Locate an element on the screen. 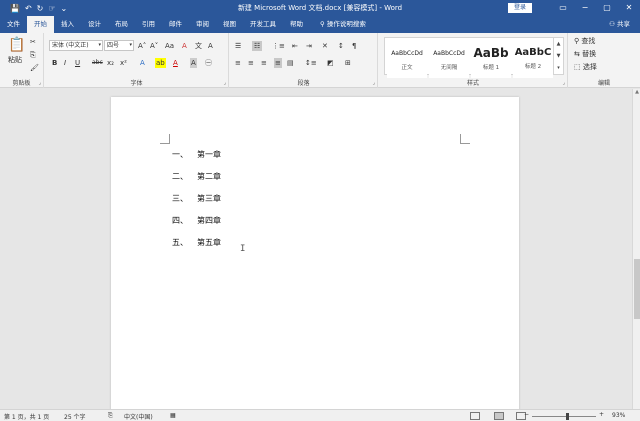  ribbon-display-icon: ▭ is located at coordinates (563, 8).